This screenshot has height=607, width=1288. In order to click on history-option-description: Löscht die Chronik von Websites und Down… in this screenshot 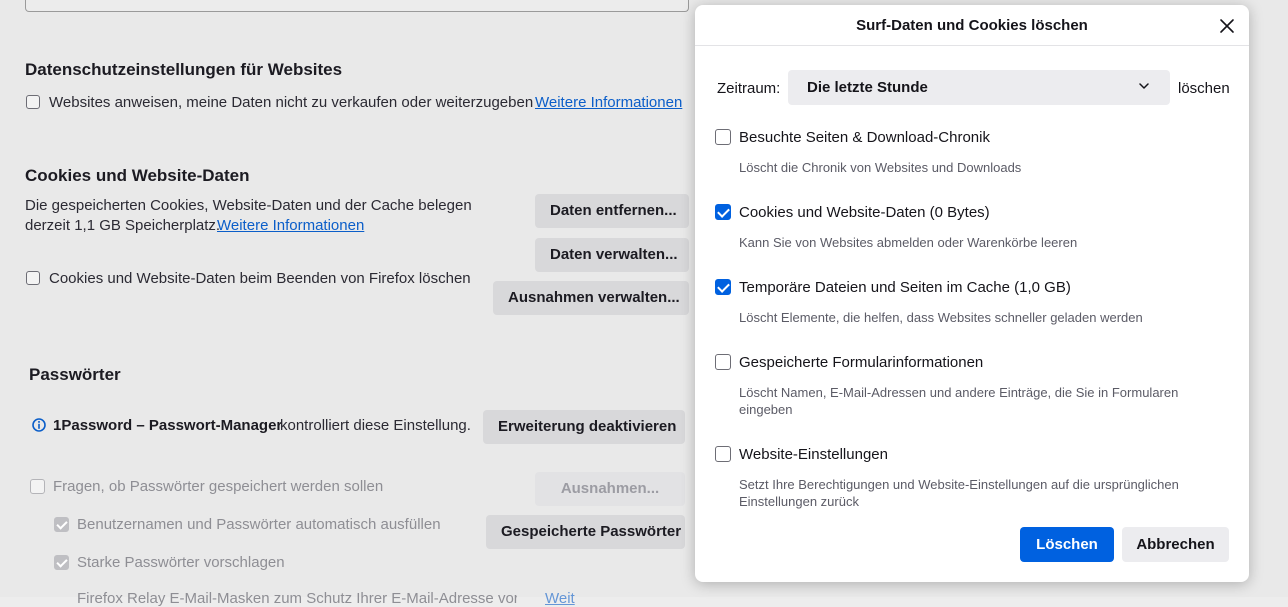, I will do `click(880, 167)`.